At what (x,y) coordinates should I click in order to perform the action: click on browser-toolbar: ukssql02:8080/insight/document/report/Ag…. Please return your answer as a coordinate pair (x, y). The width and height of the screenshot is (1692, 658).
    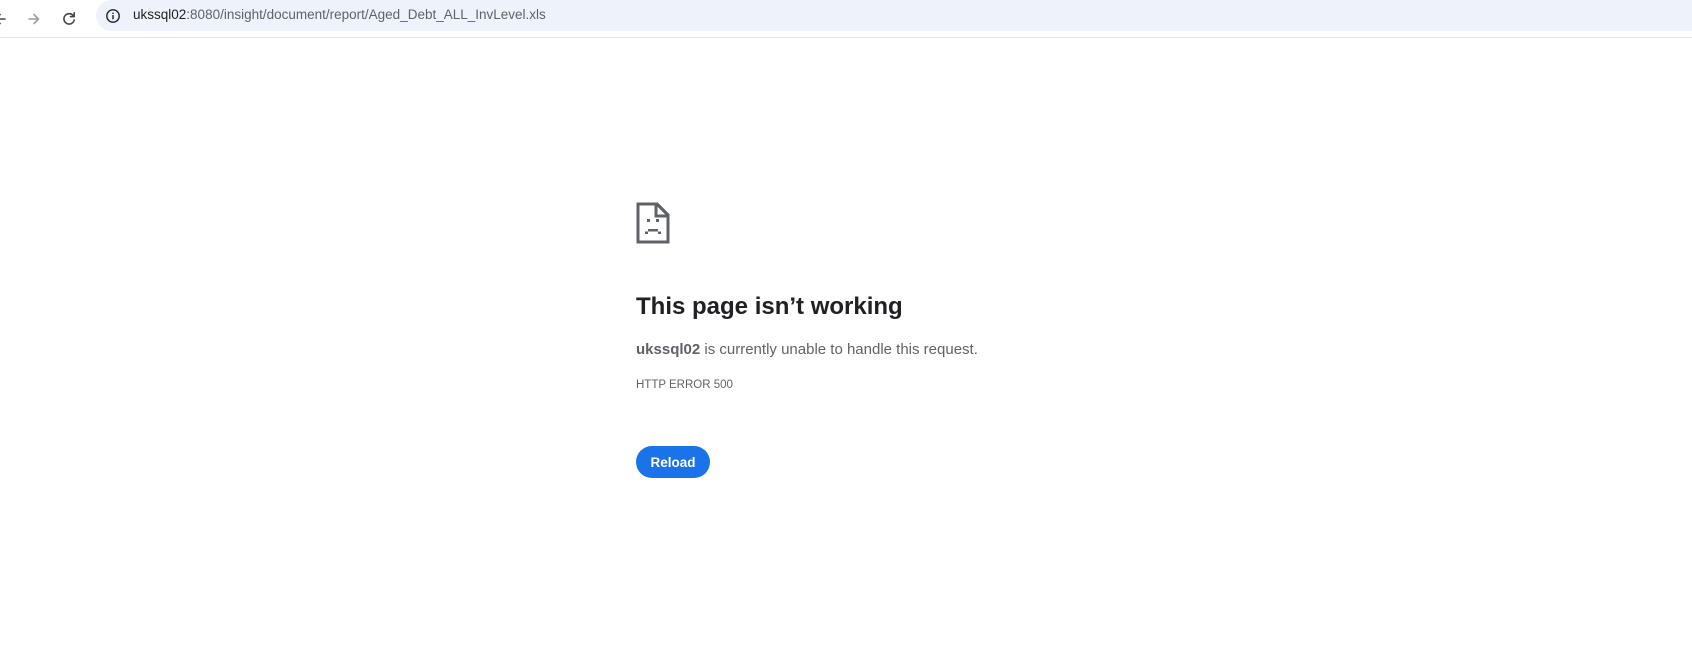
    Looking at the image, I should click on (846, 19).